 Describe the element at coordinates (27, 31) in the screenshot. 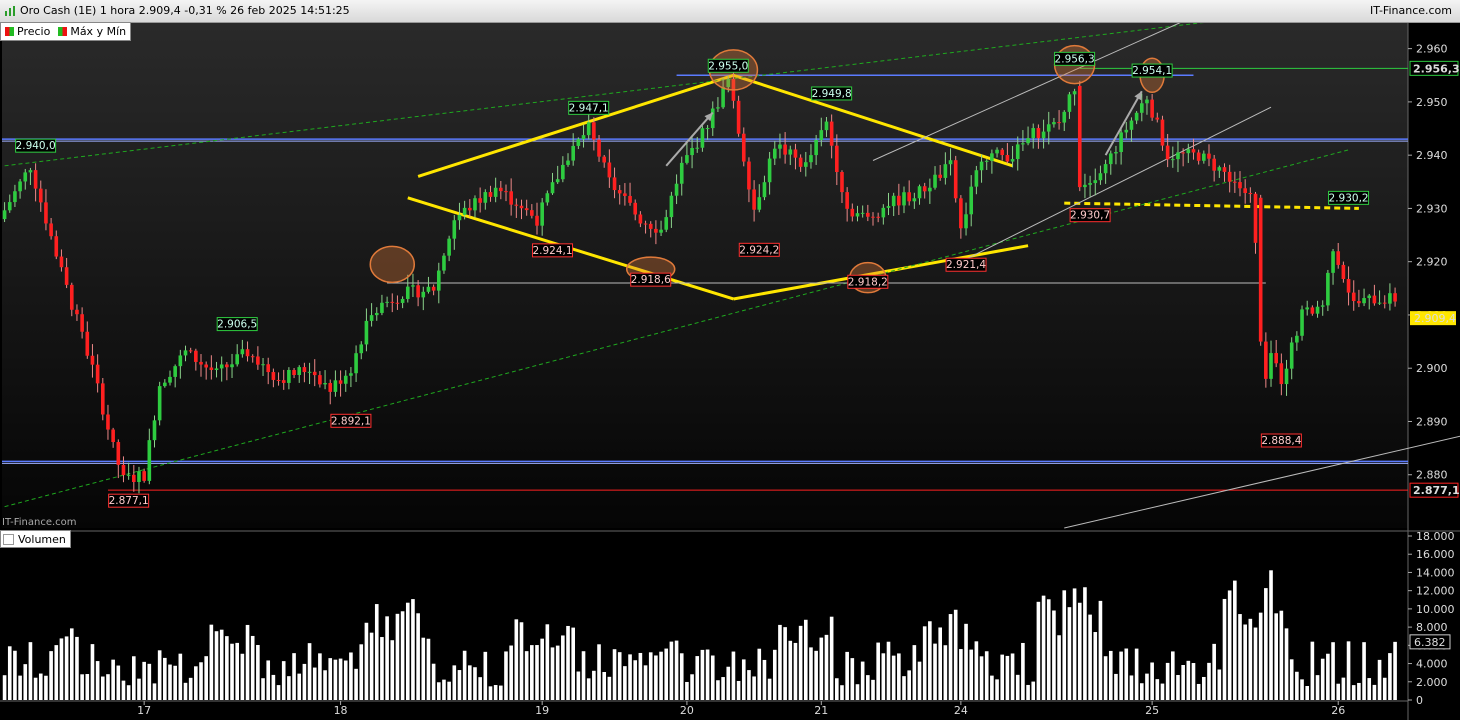

I see `legend-price: Precio` at that location.